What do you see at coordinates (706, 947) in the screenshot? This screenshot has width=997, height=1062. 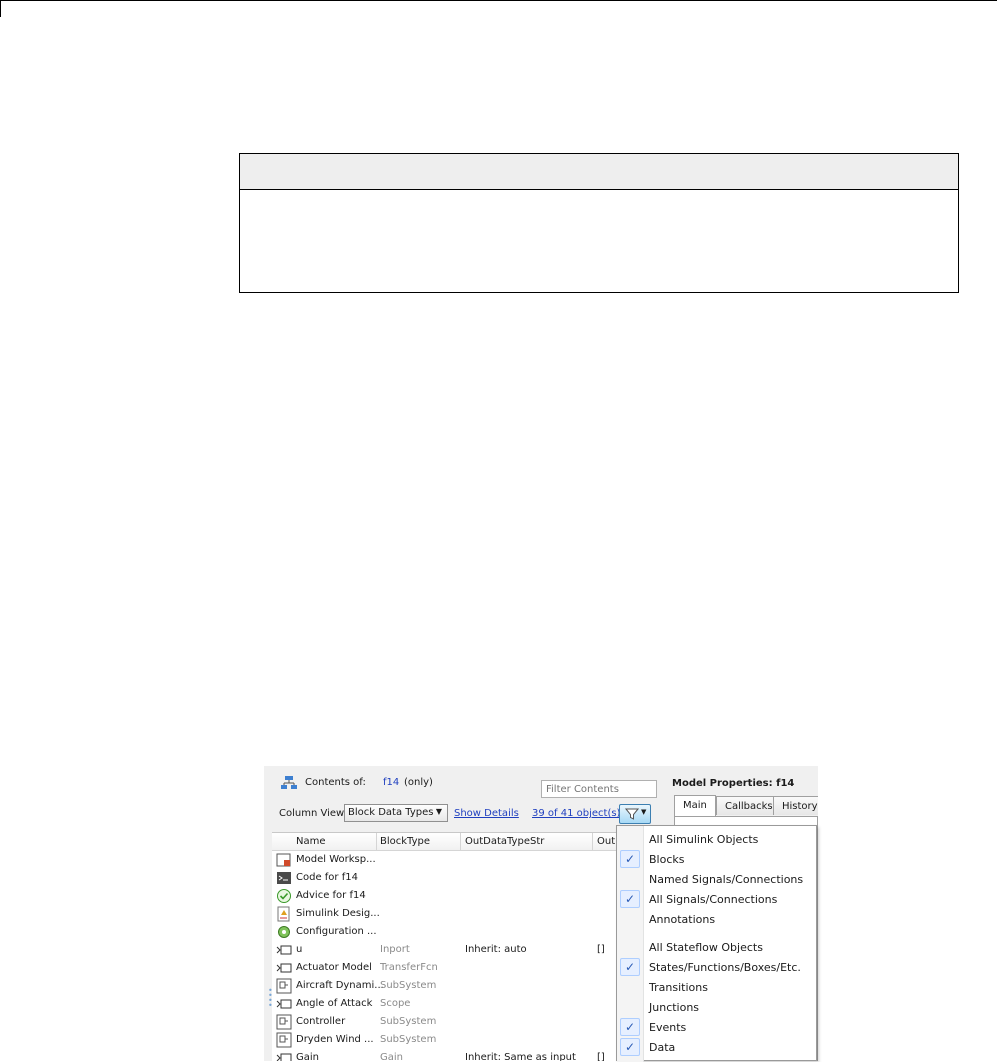 I see `menu-item-label: All Stateflow Objects` at bounding box center [706, 947].